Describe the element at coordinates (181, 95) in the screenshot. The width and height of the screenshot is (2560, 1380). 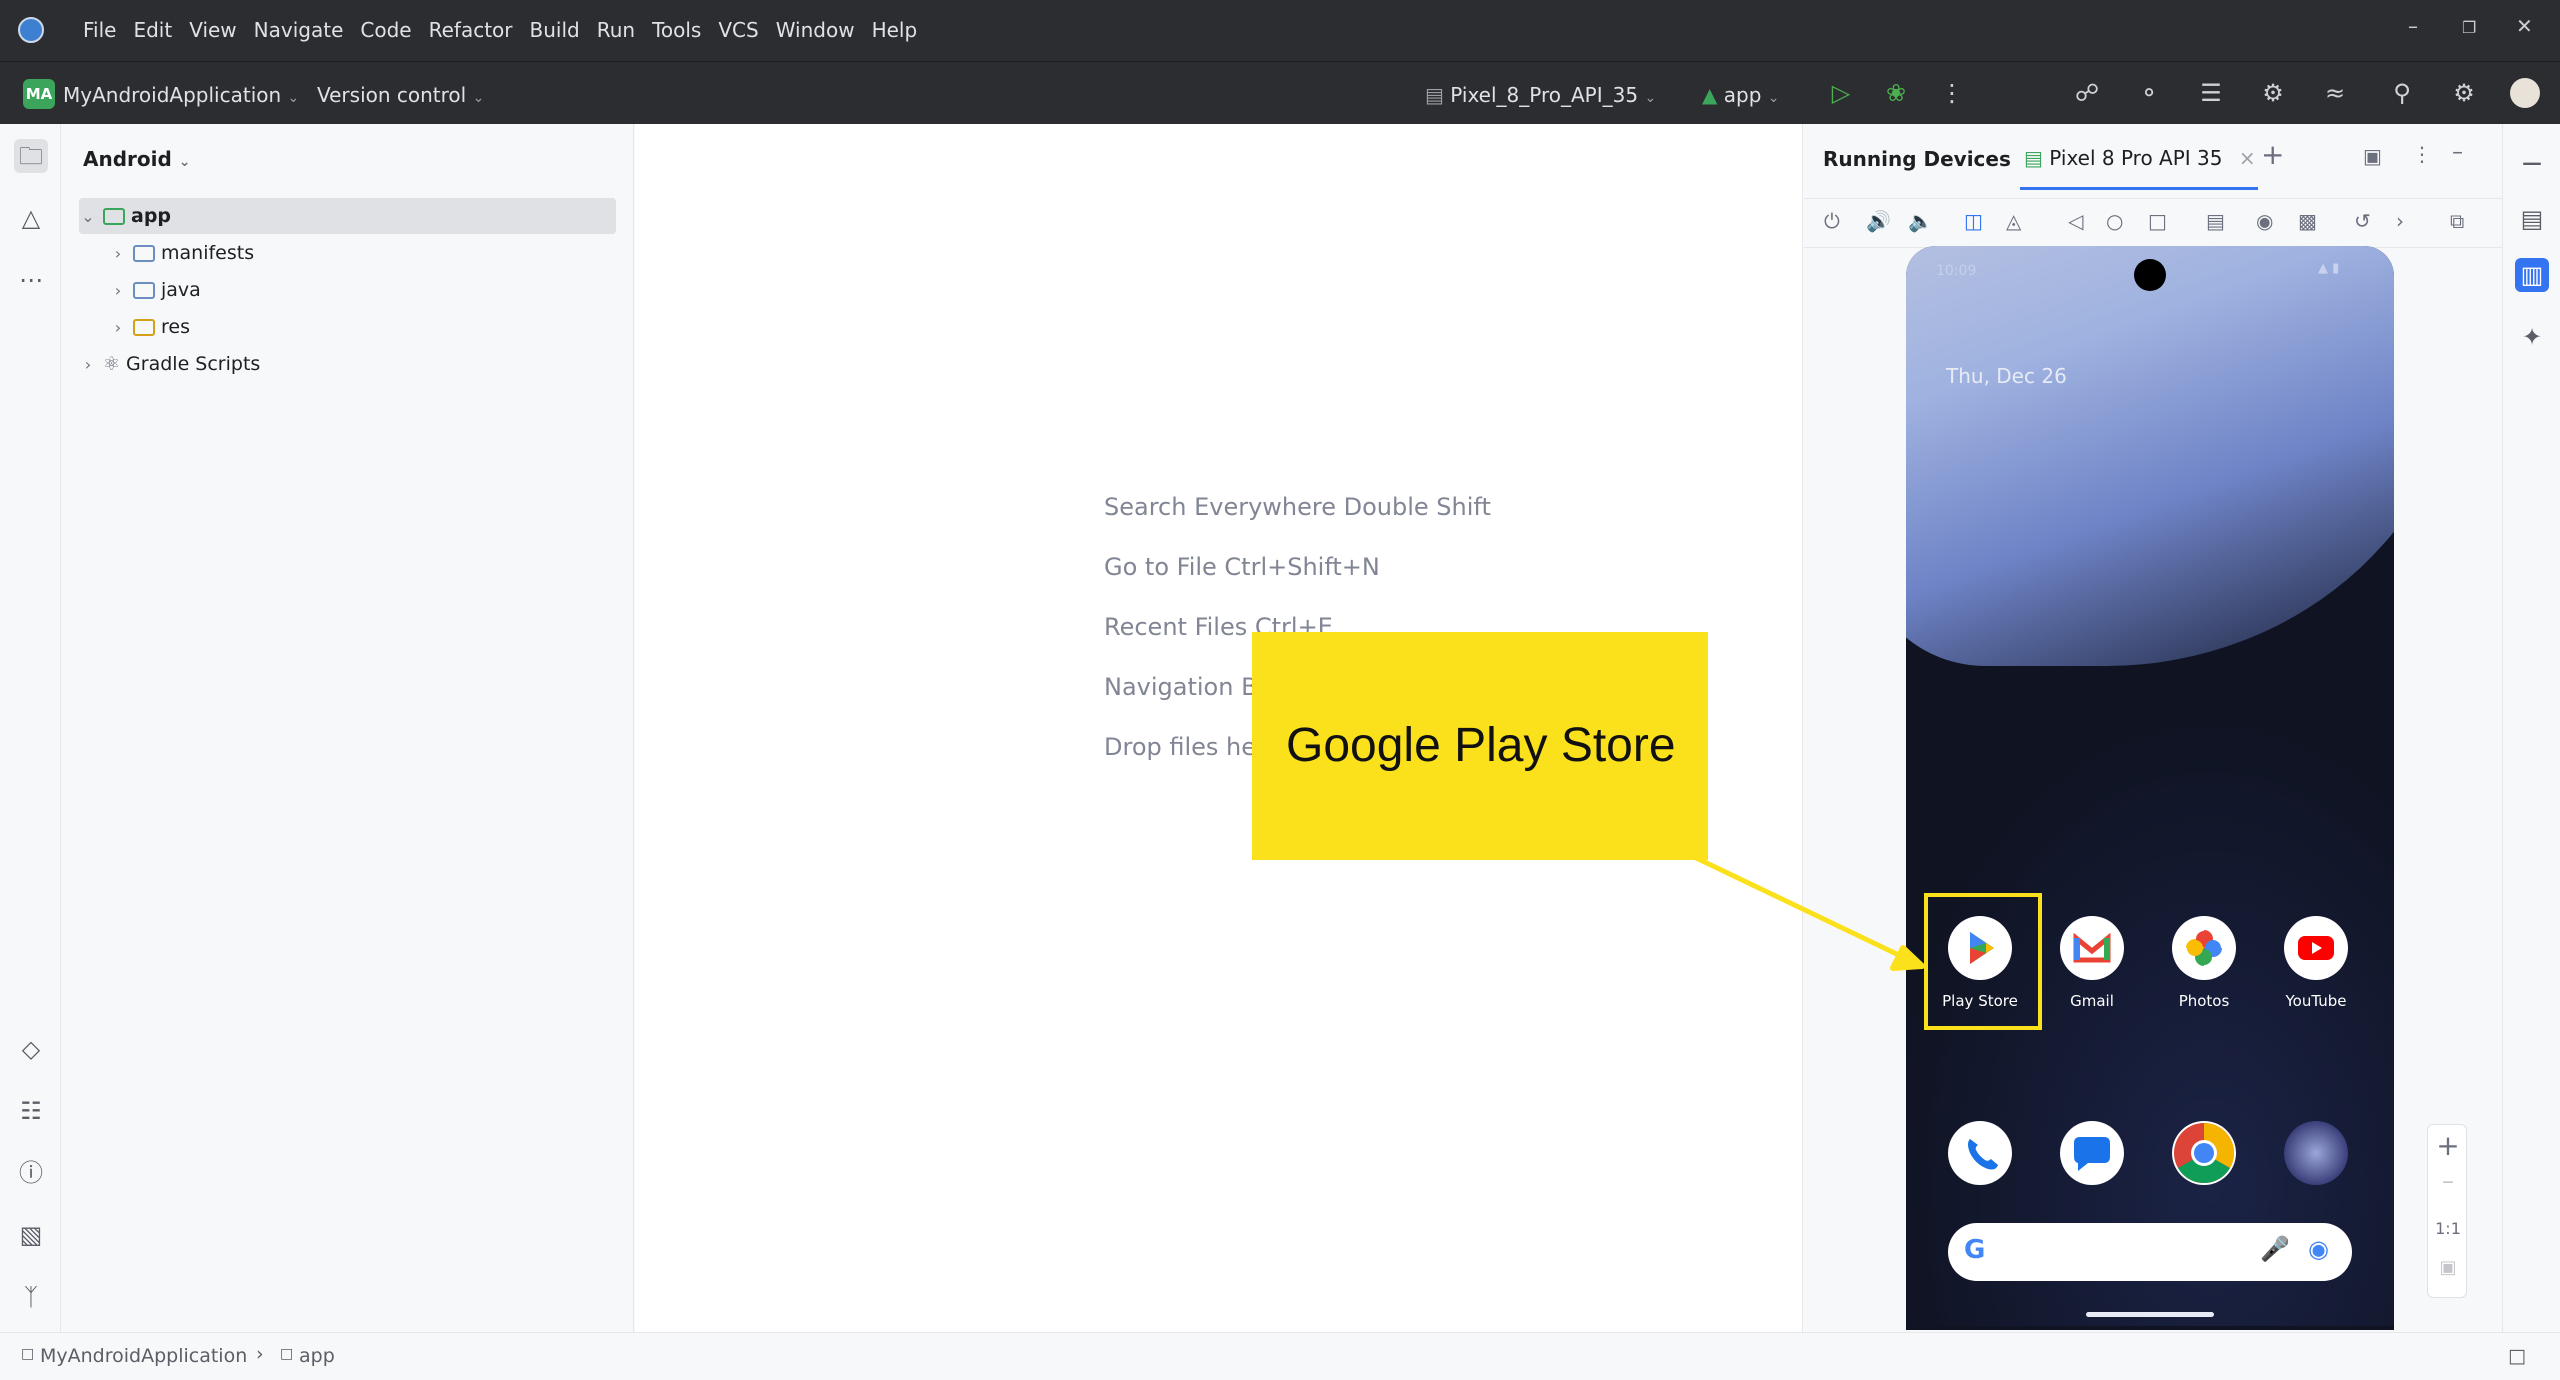
I see `project-selector: MyAndroidApplication ⌄` at that location.